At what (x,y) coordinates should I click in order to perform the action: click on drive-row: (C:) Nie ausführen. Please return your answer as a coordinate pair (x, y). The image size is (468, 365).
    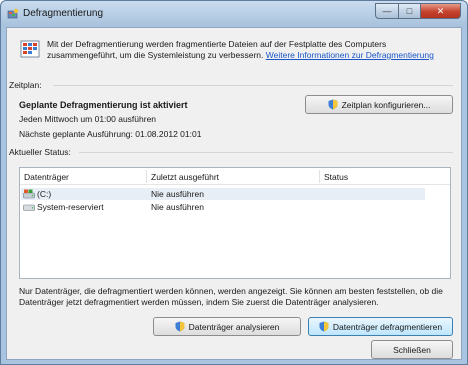
    Looking at the image, I should click on (223, 194).